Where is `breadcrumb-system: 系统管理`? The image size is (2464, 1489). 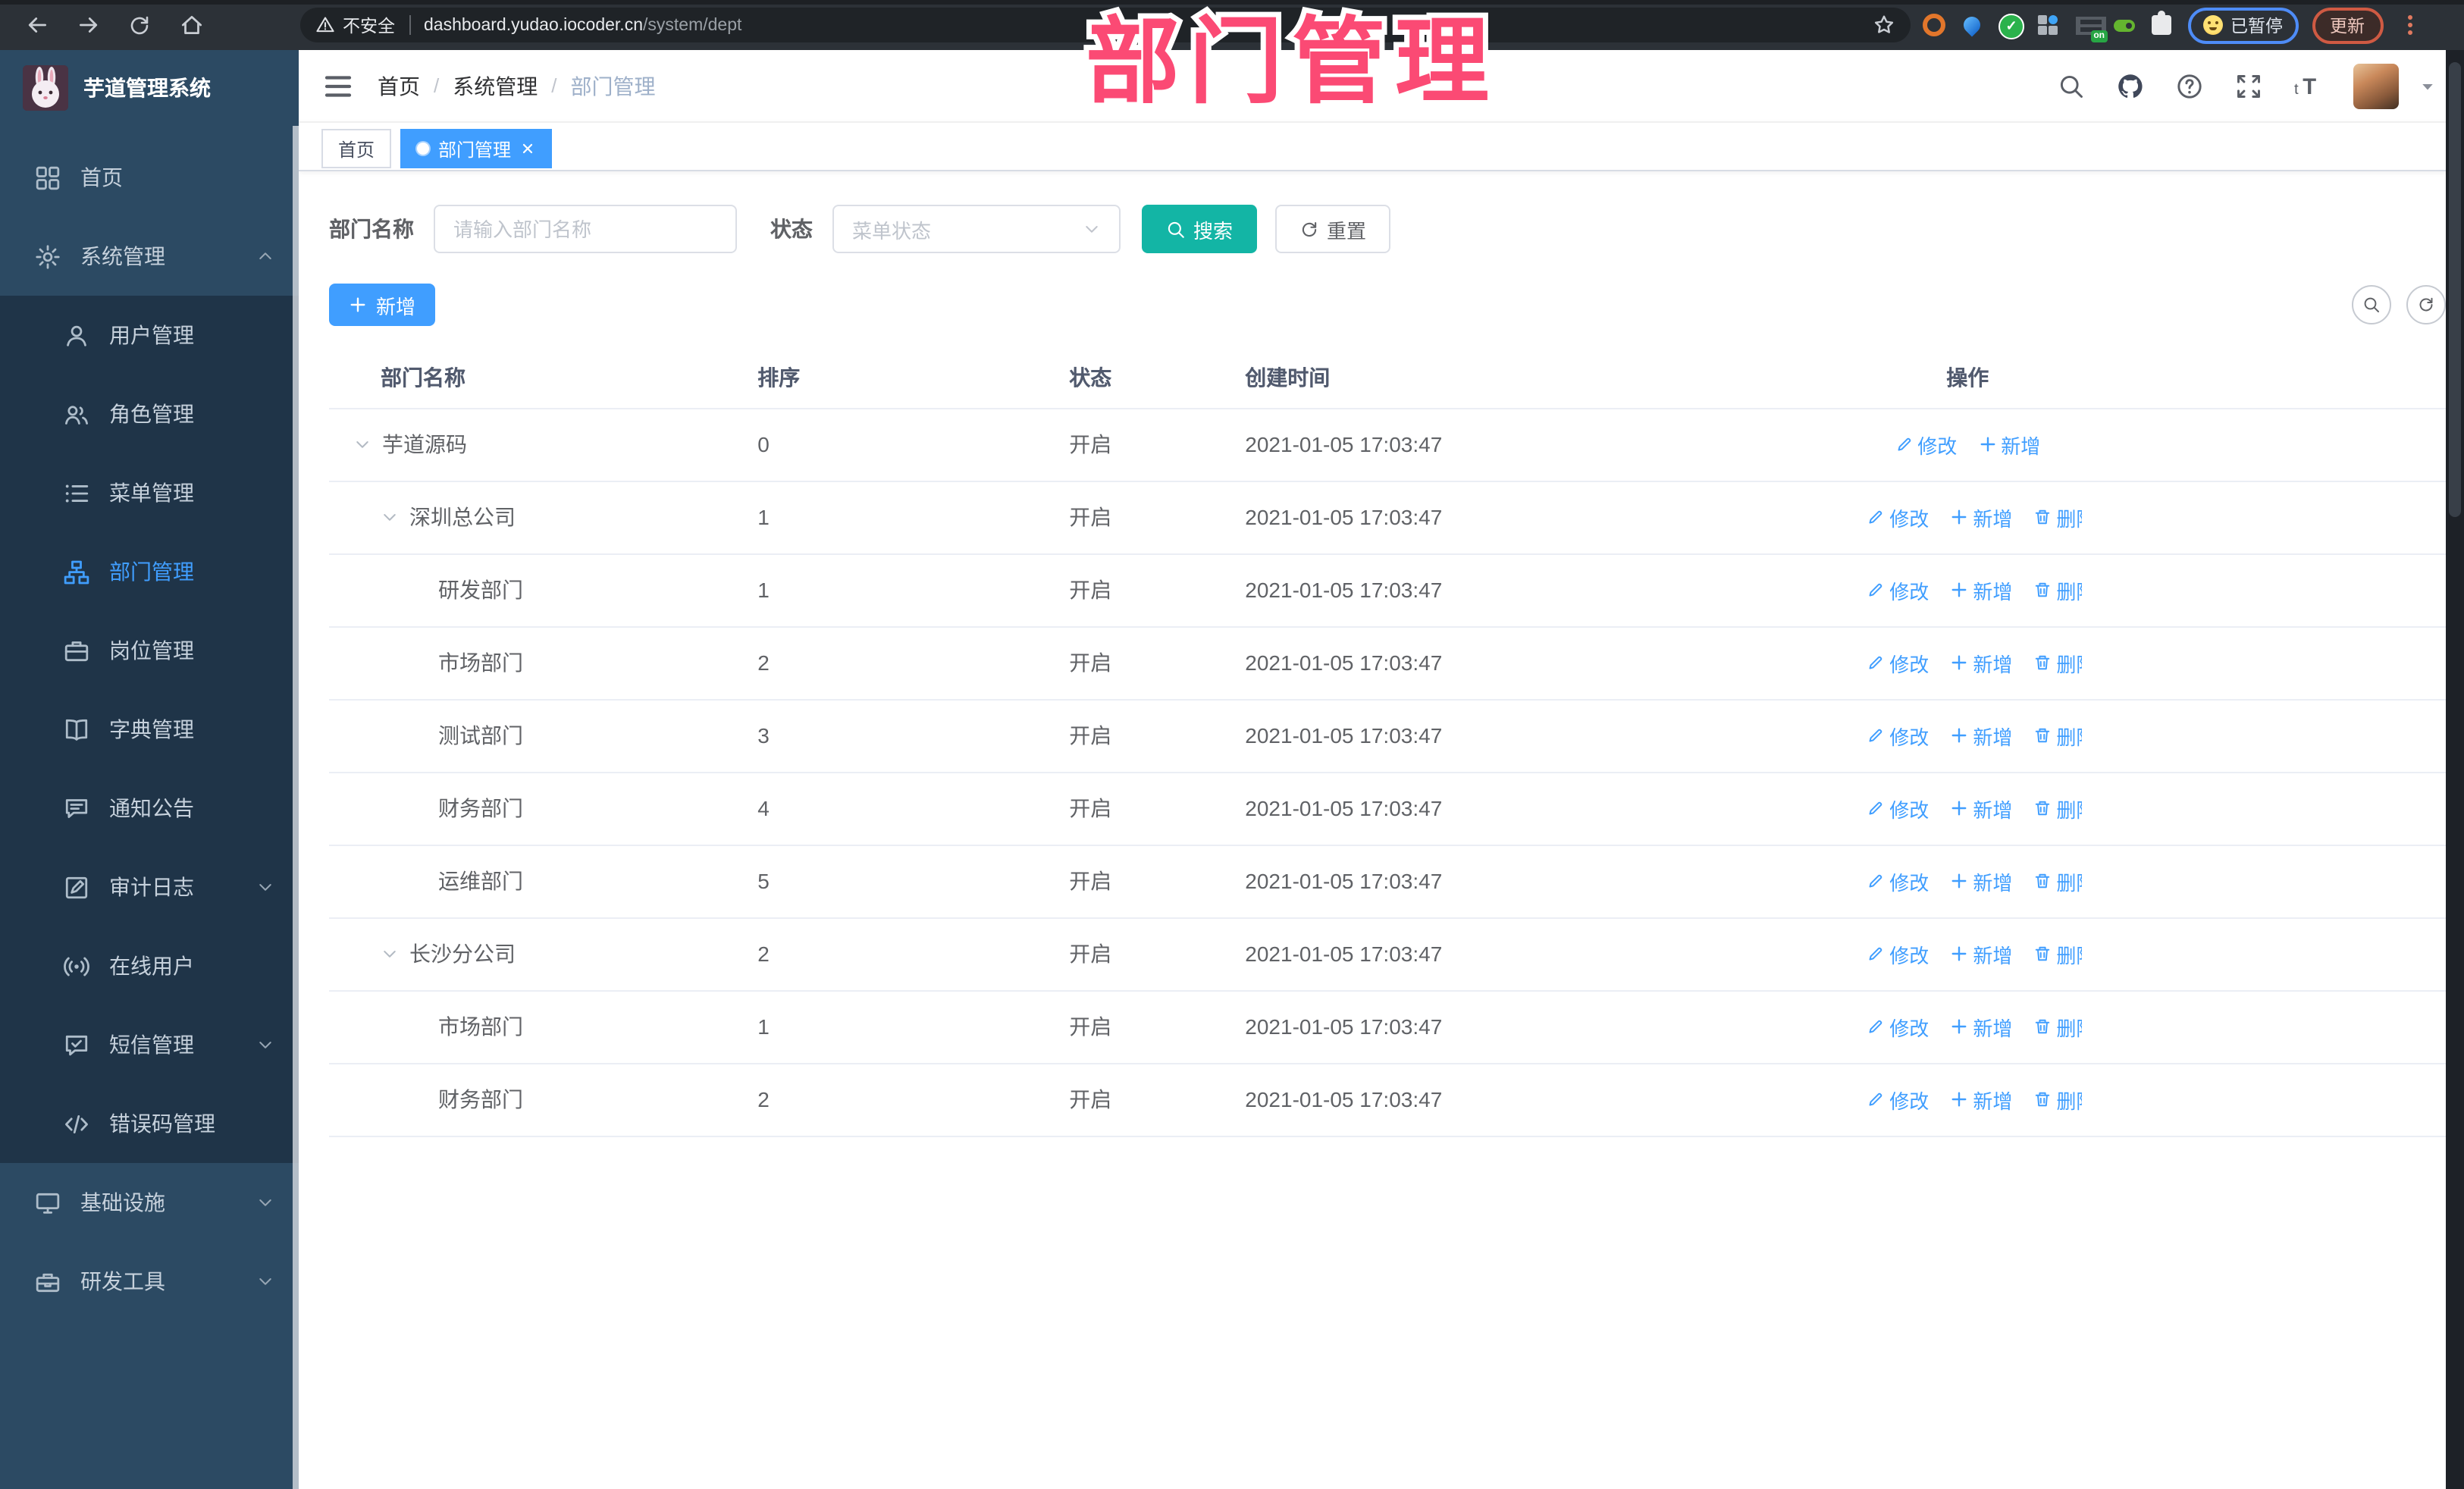
breadcrumb-system: 系统管理 is located at coordinates (495, 86).